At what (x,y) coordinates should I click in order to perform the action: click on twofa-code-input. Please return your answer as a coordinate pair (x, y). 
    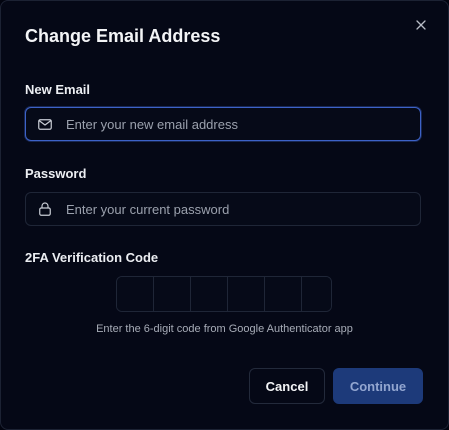
    Looking at the image, I should click on (224, 294).